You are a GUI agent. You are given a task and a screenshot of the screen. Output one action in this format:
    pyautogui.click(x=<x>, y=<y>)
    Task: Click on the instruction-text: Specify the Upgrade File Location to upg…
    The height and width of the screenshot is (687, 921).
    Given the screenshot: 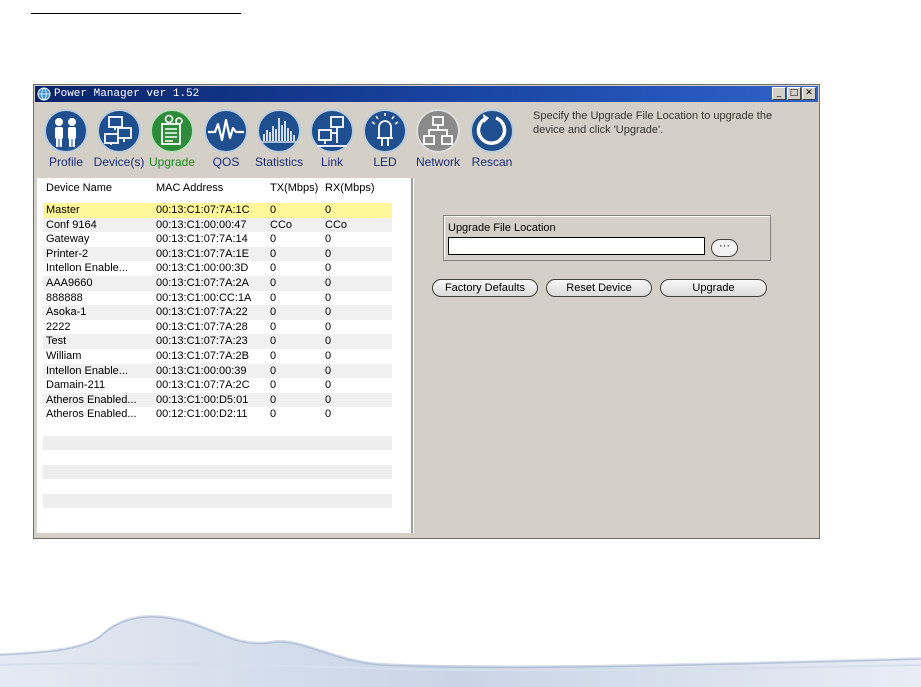 What is the action you would take?
    pyautogui.click(x=653, y=123)
    